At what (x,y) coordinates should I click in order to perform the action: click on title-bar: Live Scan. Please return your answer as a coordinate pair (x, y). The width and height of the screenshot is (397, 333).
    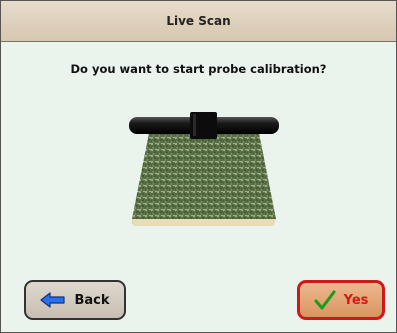
    Looking at the image, I should click on (198, 21).